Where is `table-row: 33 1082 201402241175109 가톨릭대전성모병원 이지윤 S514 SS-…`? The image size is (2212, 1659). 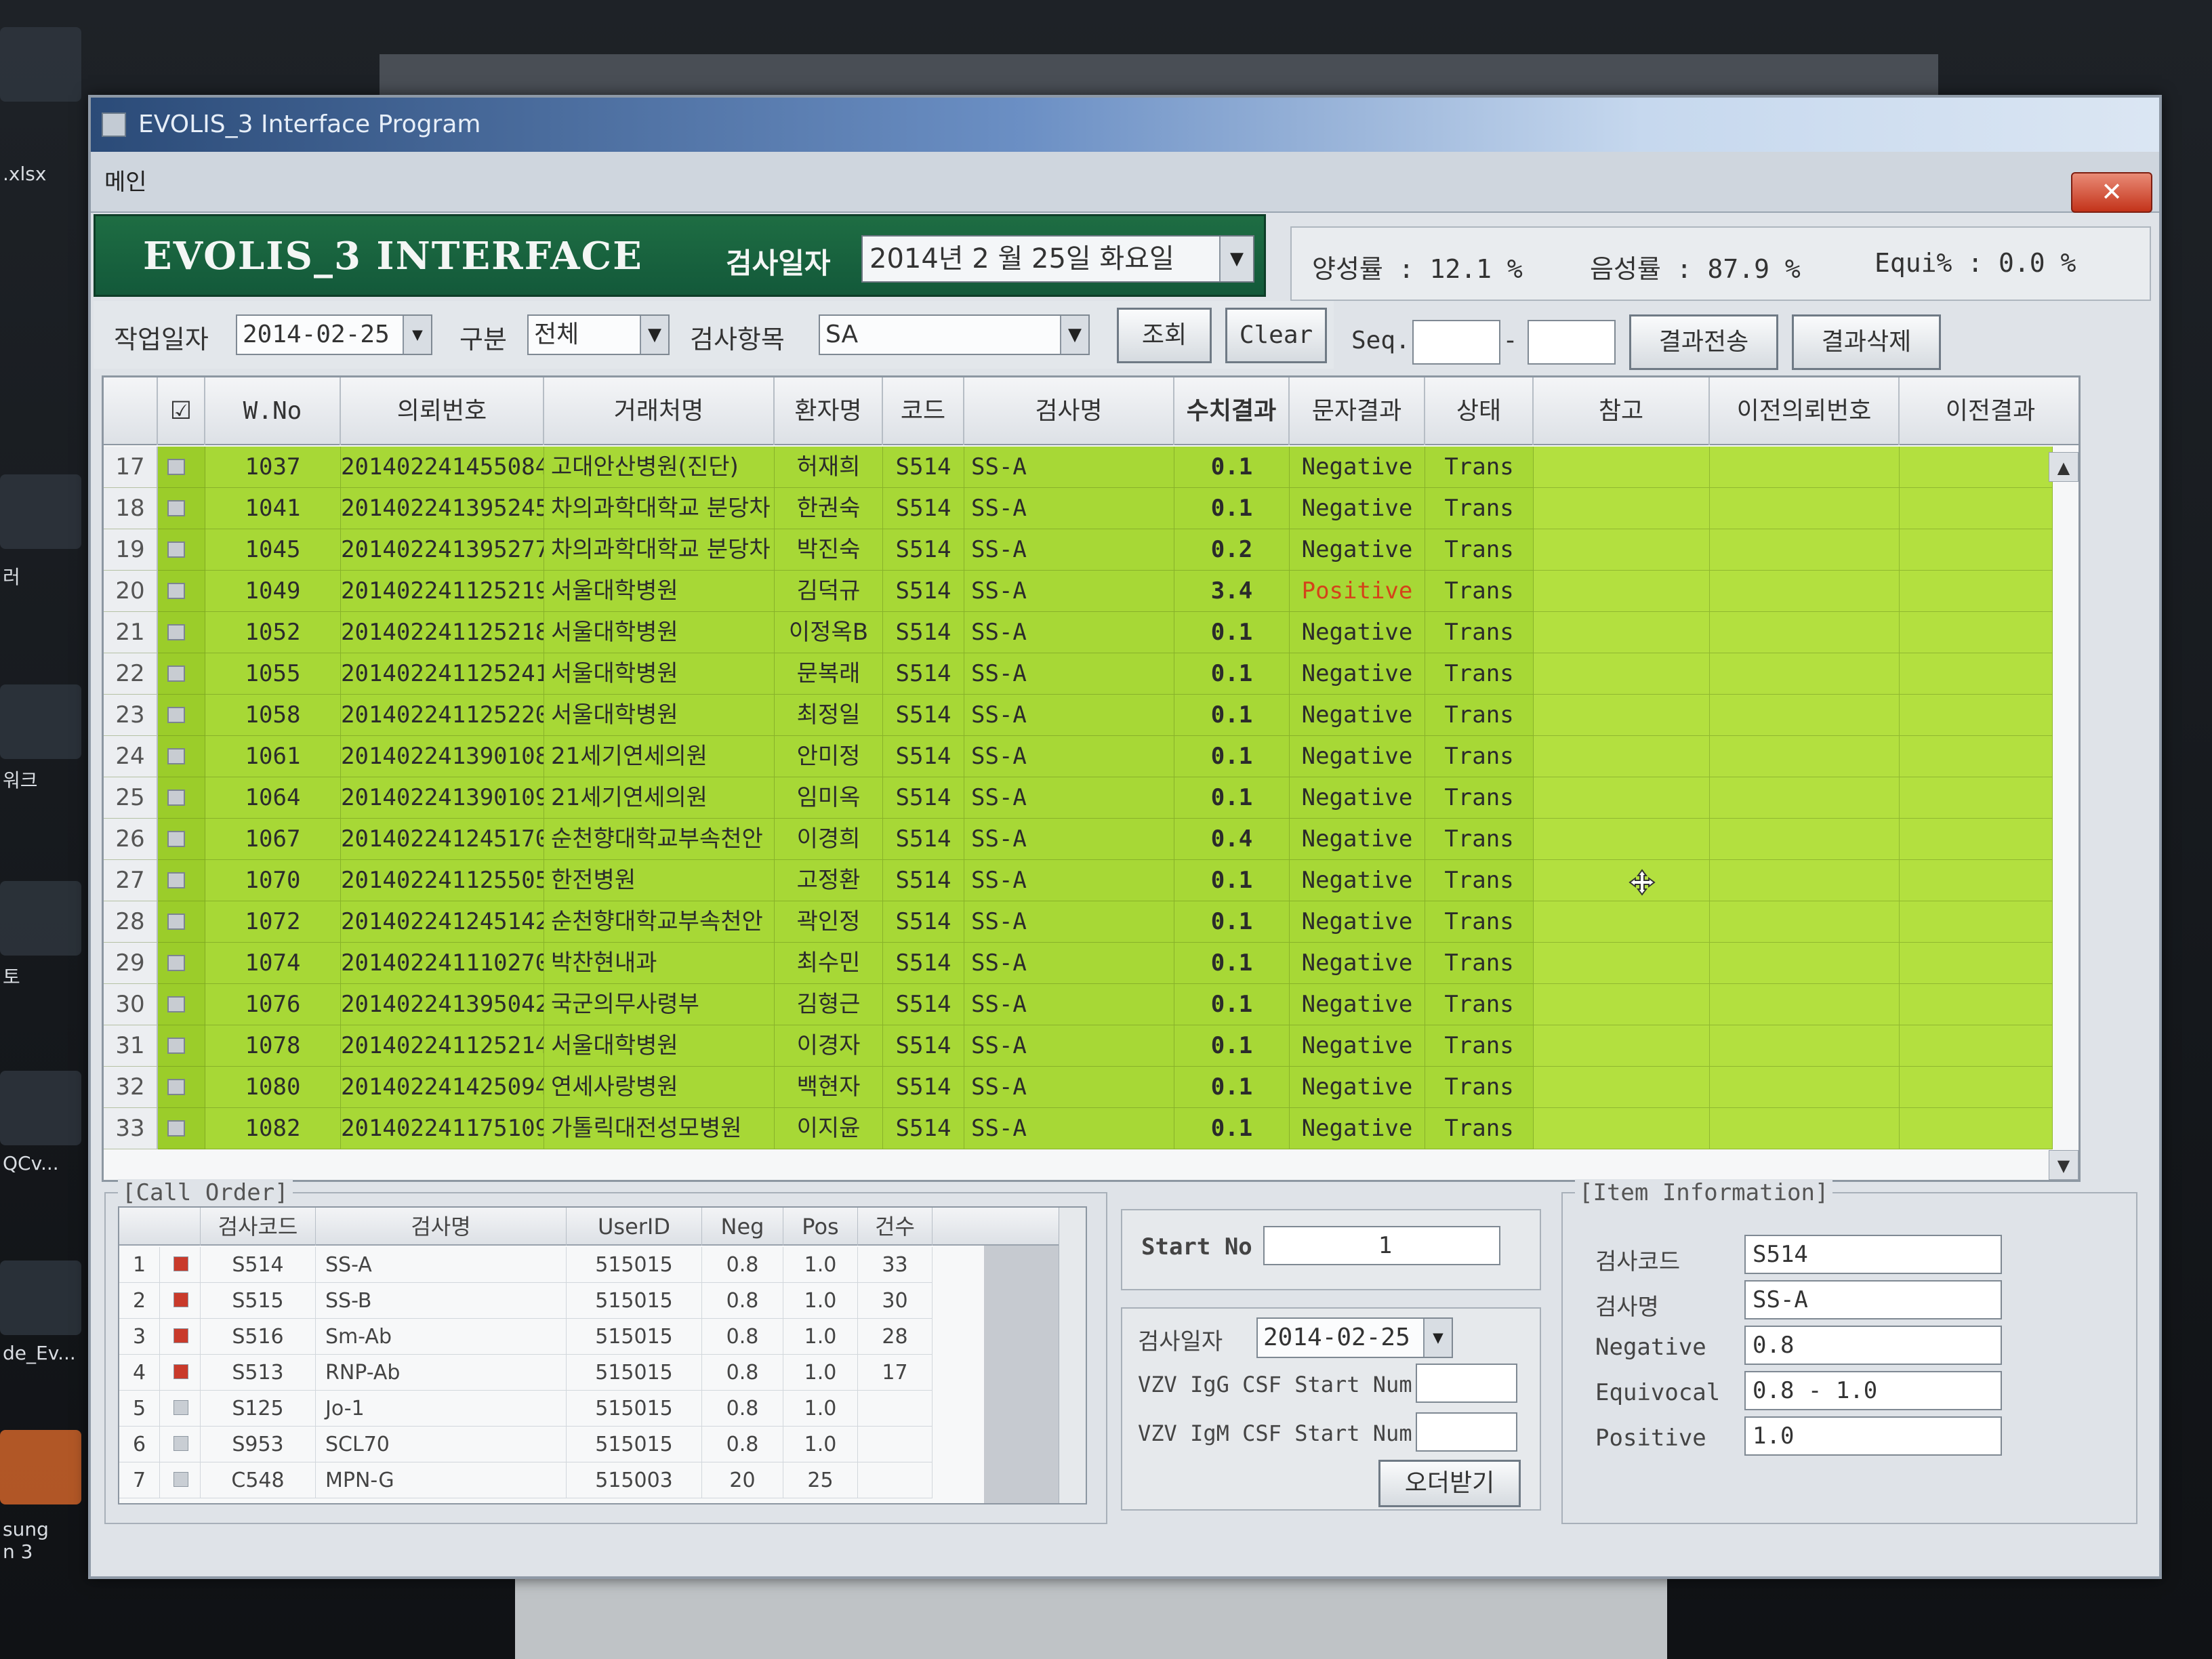
table-row: 33 1082 201402241175109 가톨릭대전성모병원 이지윤 S514 SS-… is located at coordinates (1091, 1129).